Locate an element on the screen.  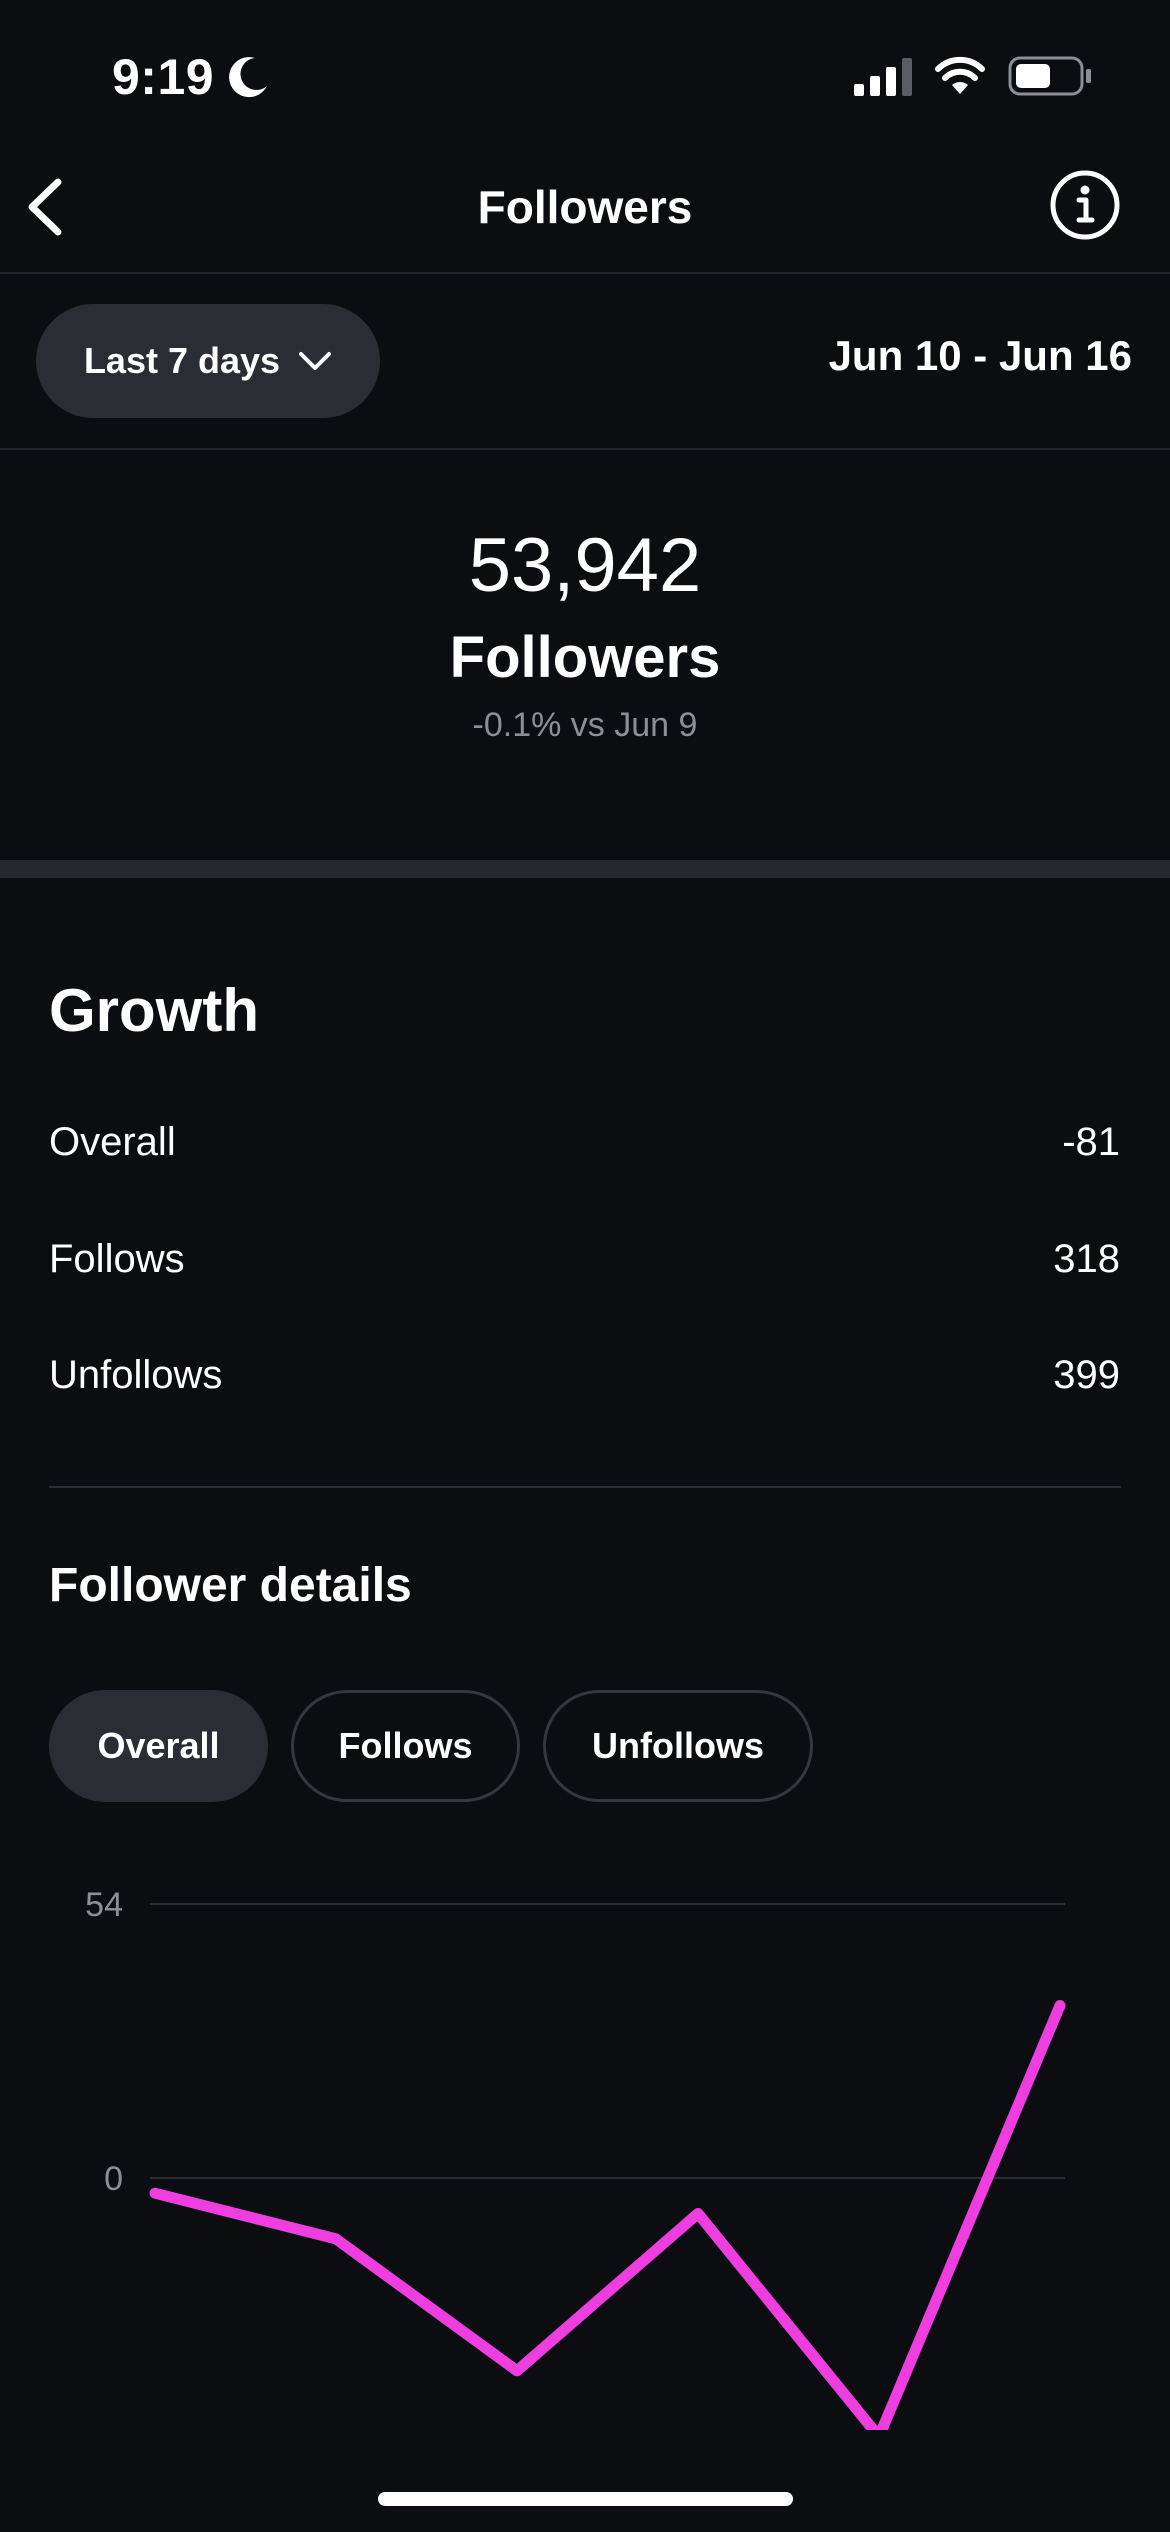
wifi-icon is located at coordinates (960, 75).